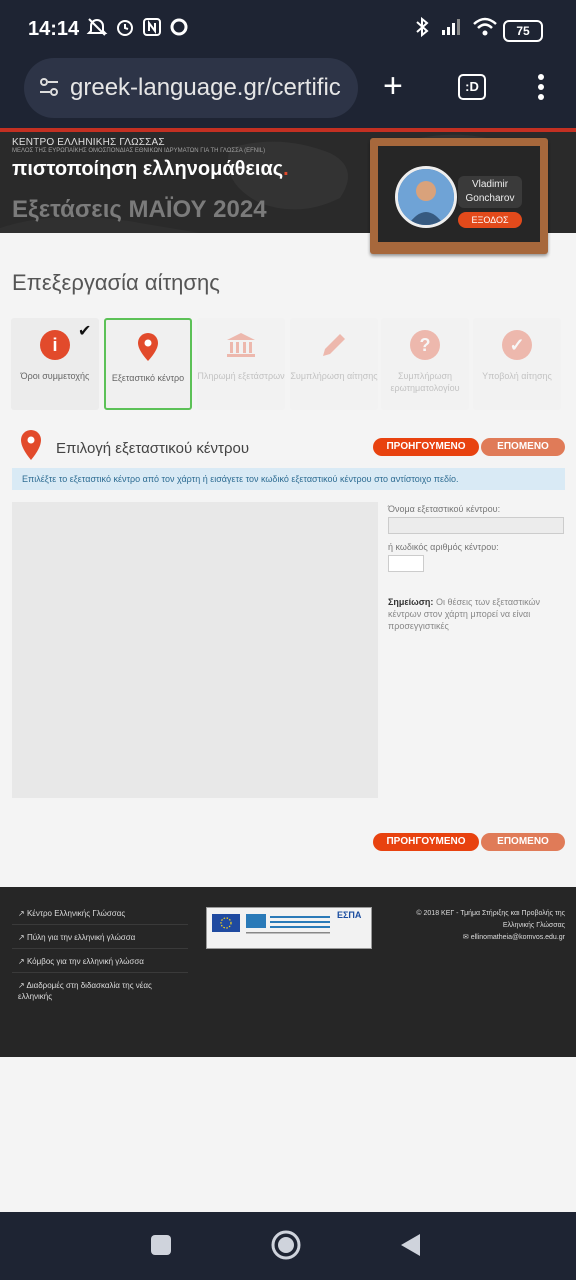 This screenshot has width=576, height=1280. I want to click on footer-link-label: Κέντρο Ελληνικής Γλώσσας, so click(76, 913).